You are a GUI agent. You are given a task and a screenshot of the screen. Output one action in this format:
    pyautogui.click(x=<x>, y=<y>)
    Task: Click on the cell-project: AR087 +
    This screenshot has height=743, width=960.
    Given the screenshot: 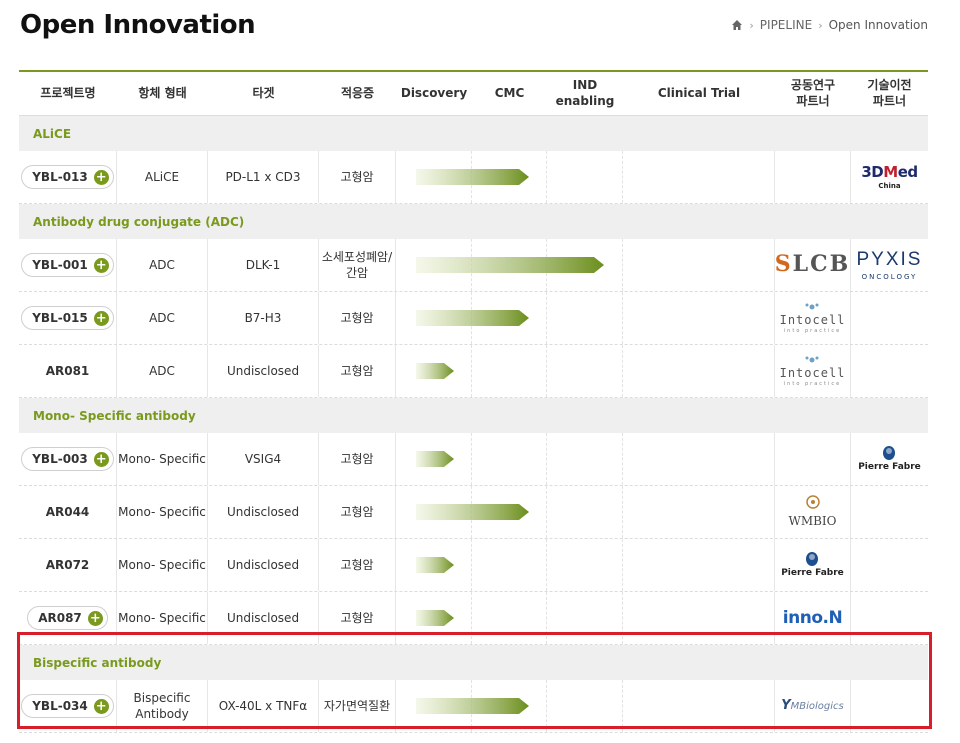 What is the action you would take?
    pyautogui.click(x=68, y=618)
    